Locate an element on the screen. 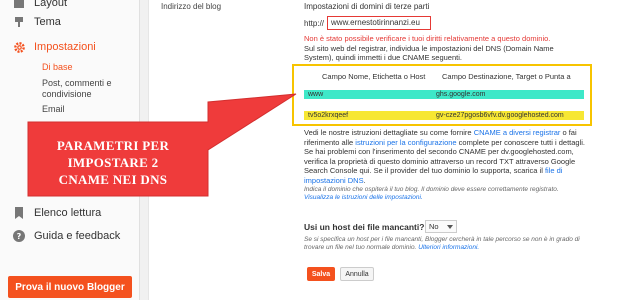 The image size is (640, 300). dns-header-destination: Campo Destinazione, Target o Punta a is located at coordinates (506, 76).